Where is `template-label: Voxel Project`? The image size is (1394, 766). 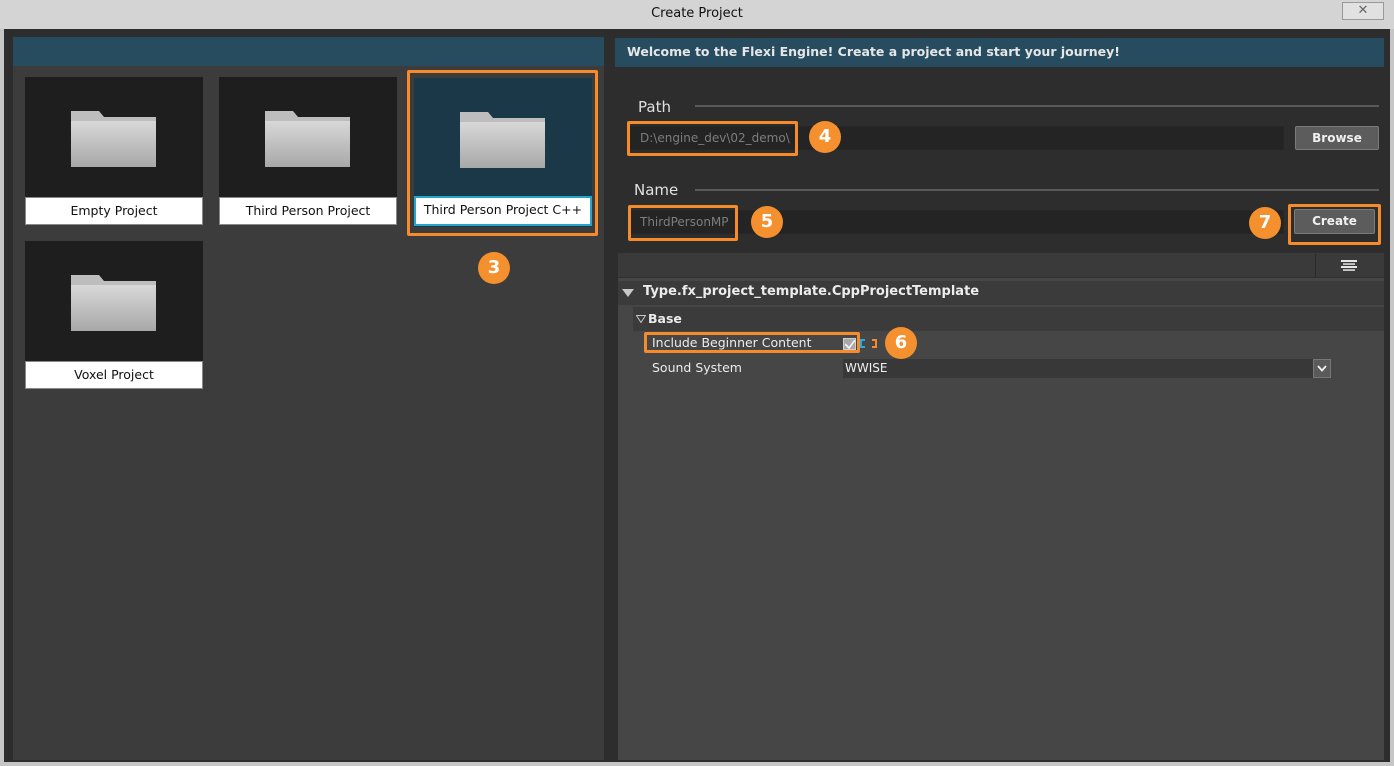
template-label: Voxel Project is located at coordinates (114, 375).